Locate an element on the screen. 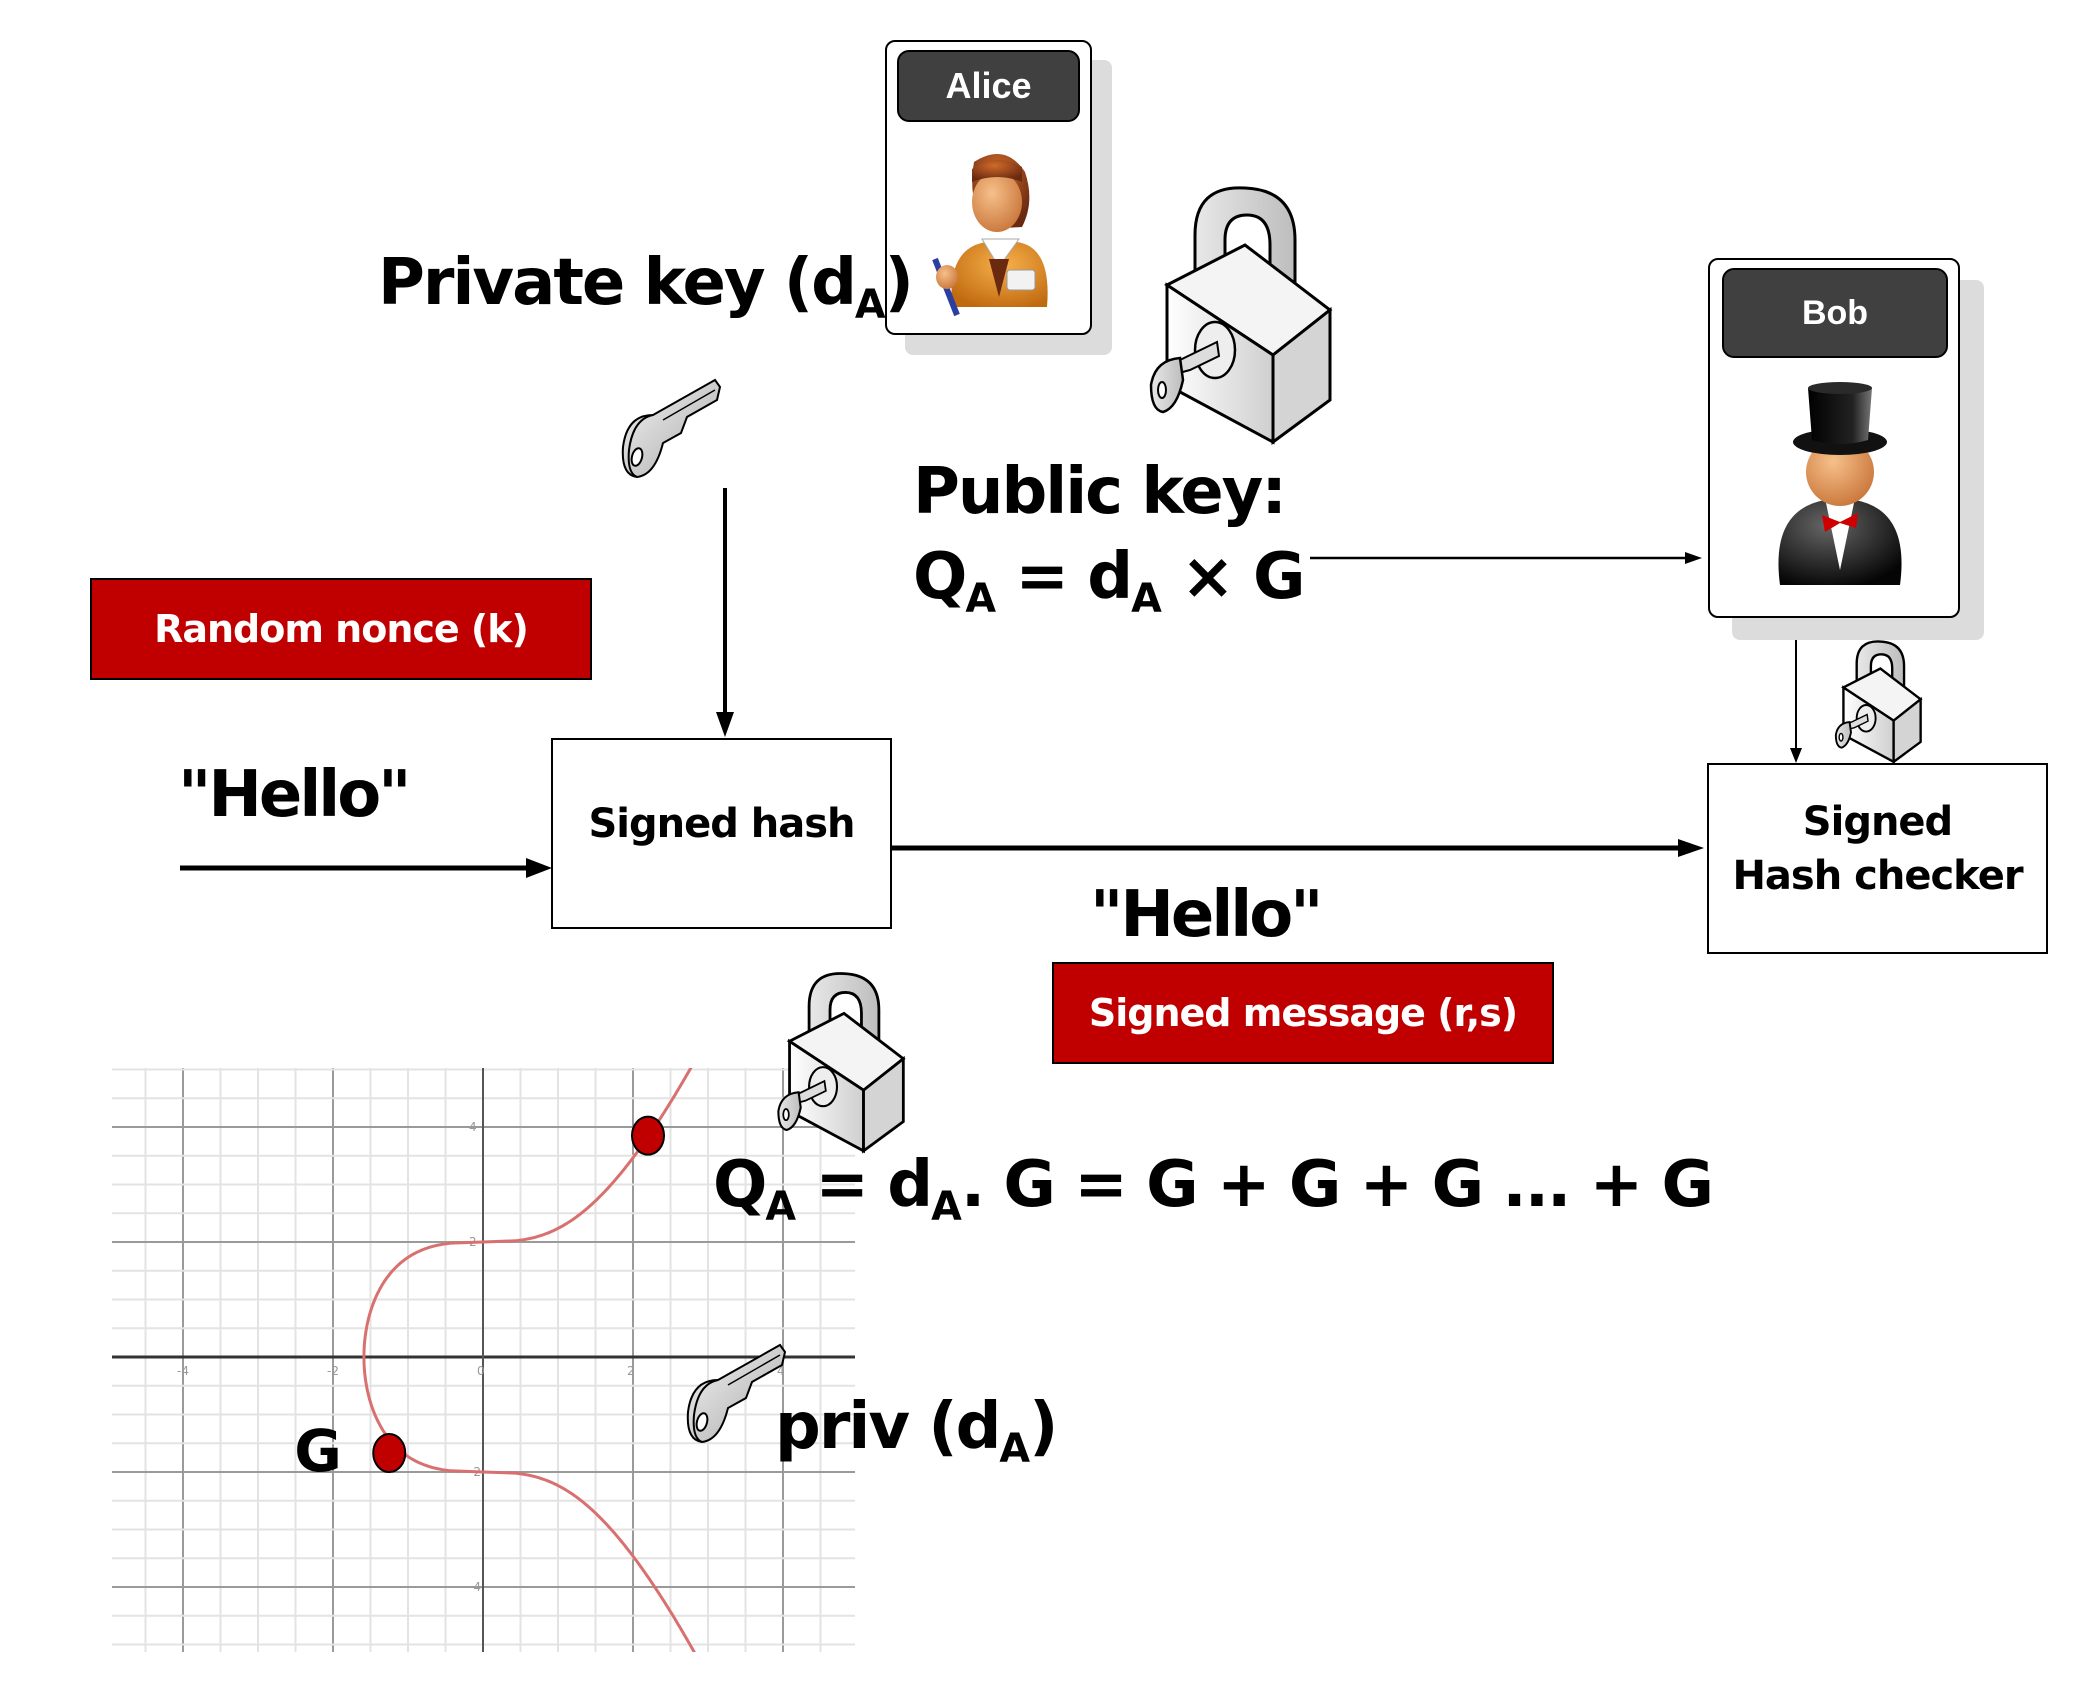 Image resolution: width=2085 pixels, height=1687 pixels. y-tick-label: 4 is located at coordinates (473, 1127).